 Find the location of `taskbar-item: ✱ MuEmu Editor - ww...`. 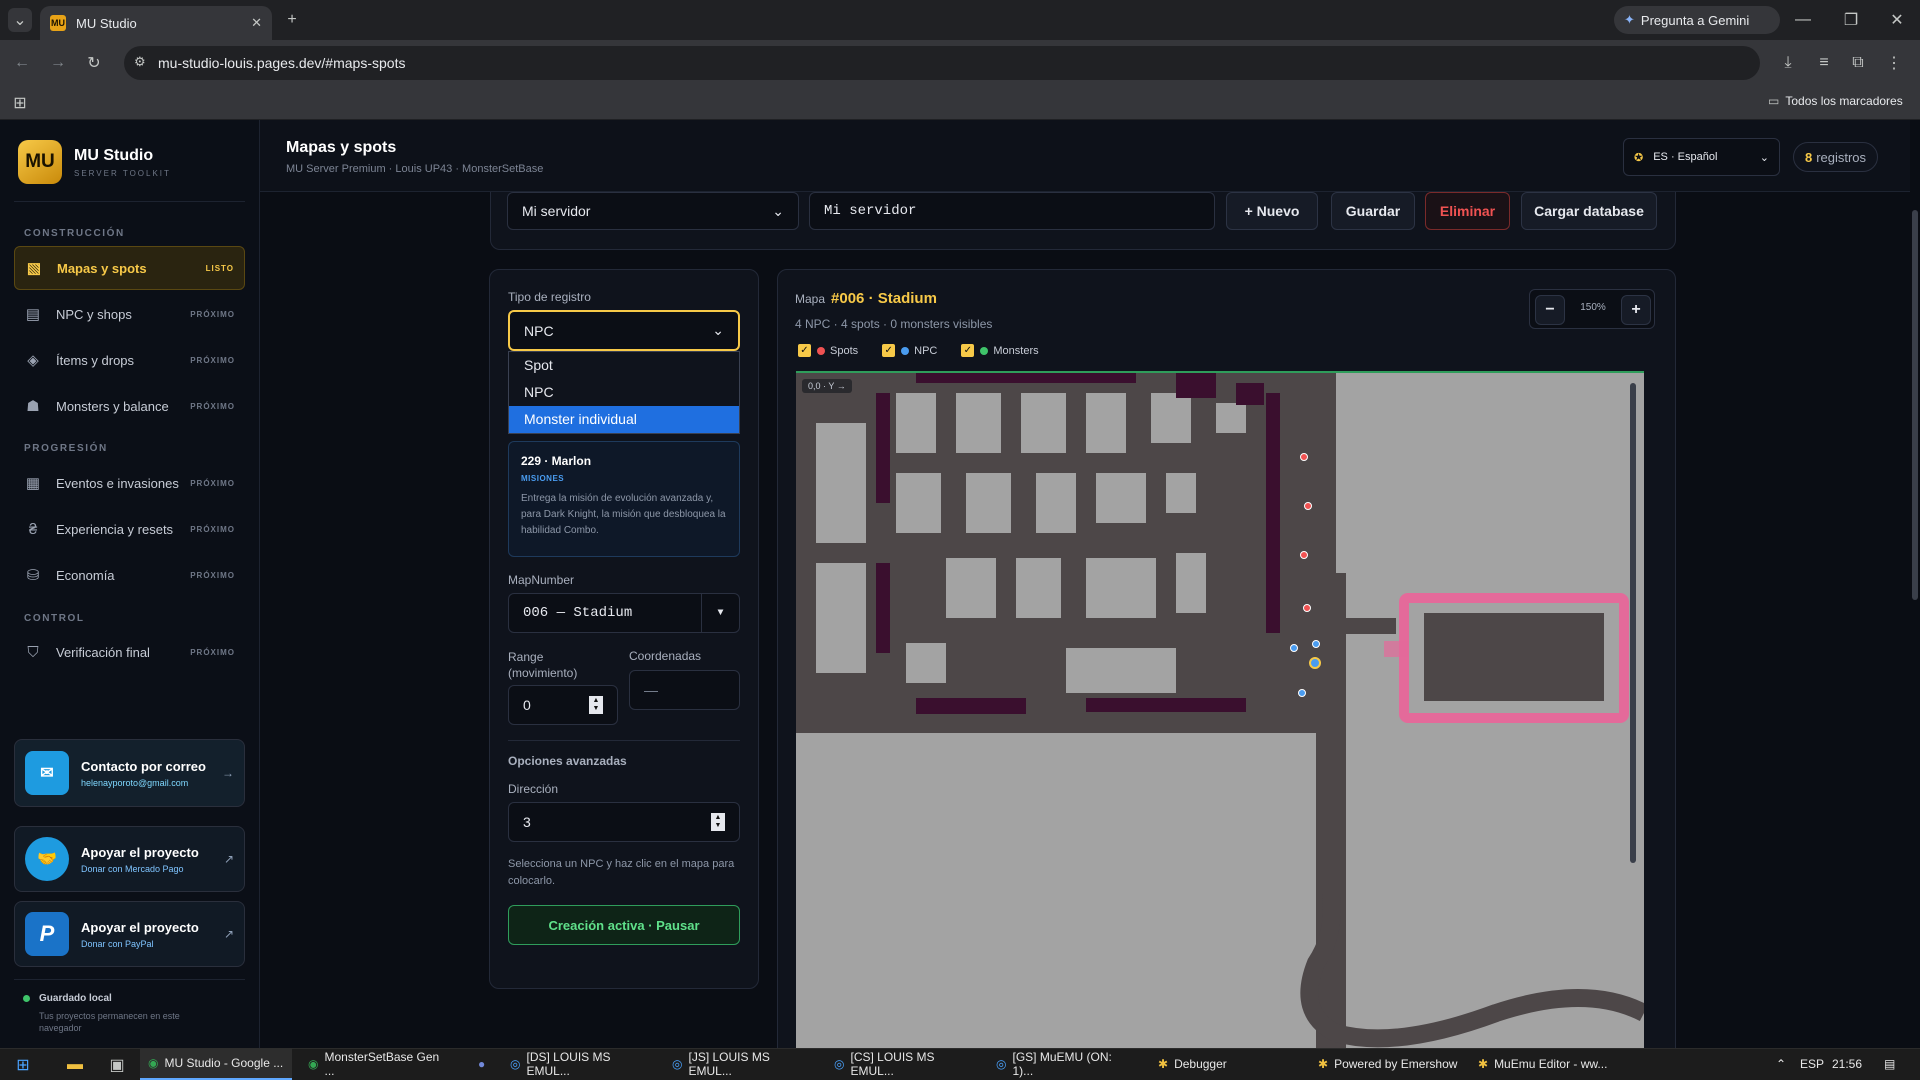

taskbar-item: ✱ MuEmu Editor - ww... is located at coordinates (1545, 1064).